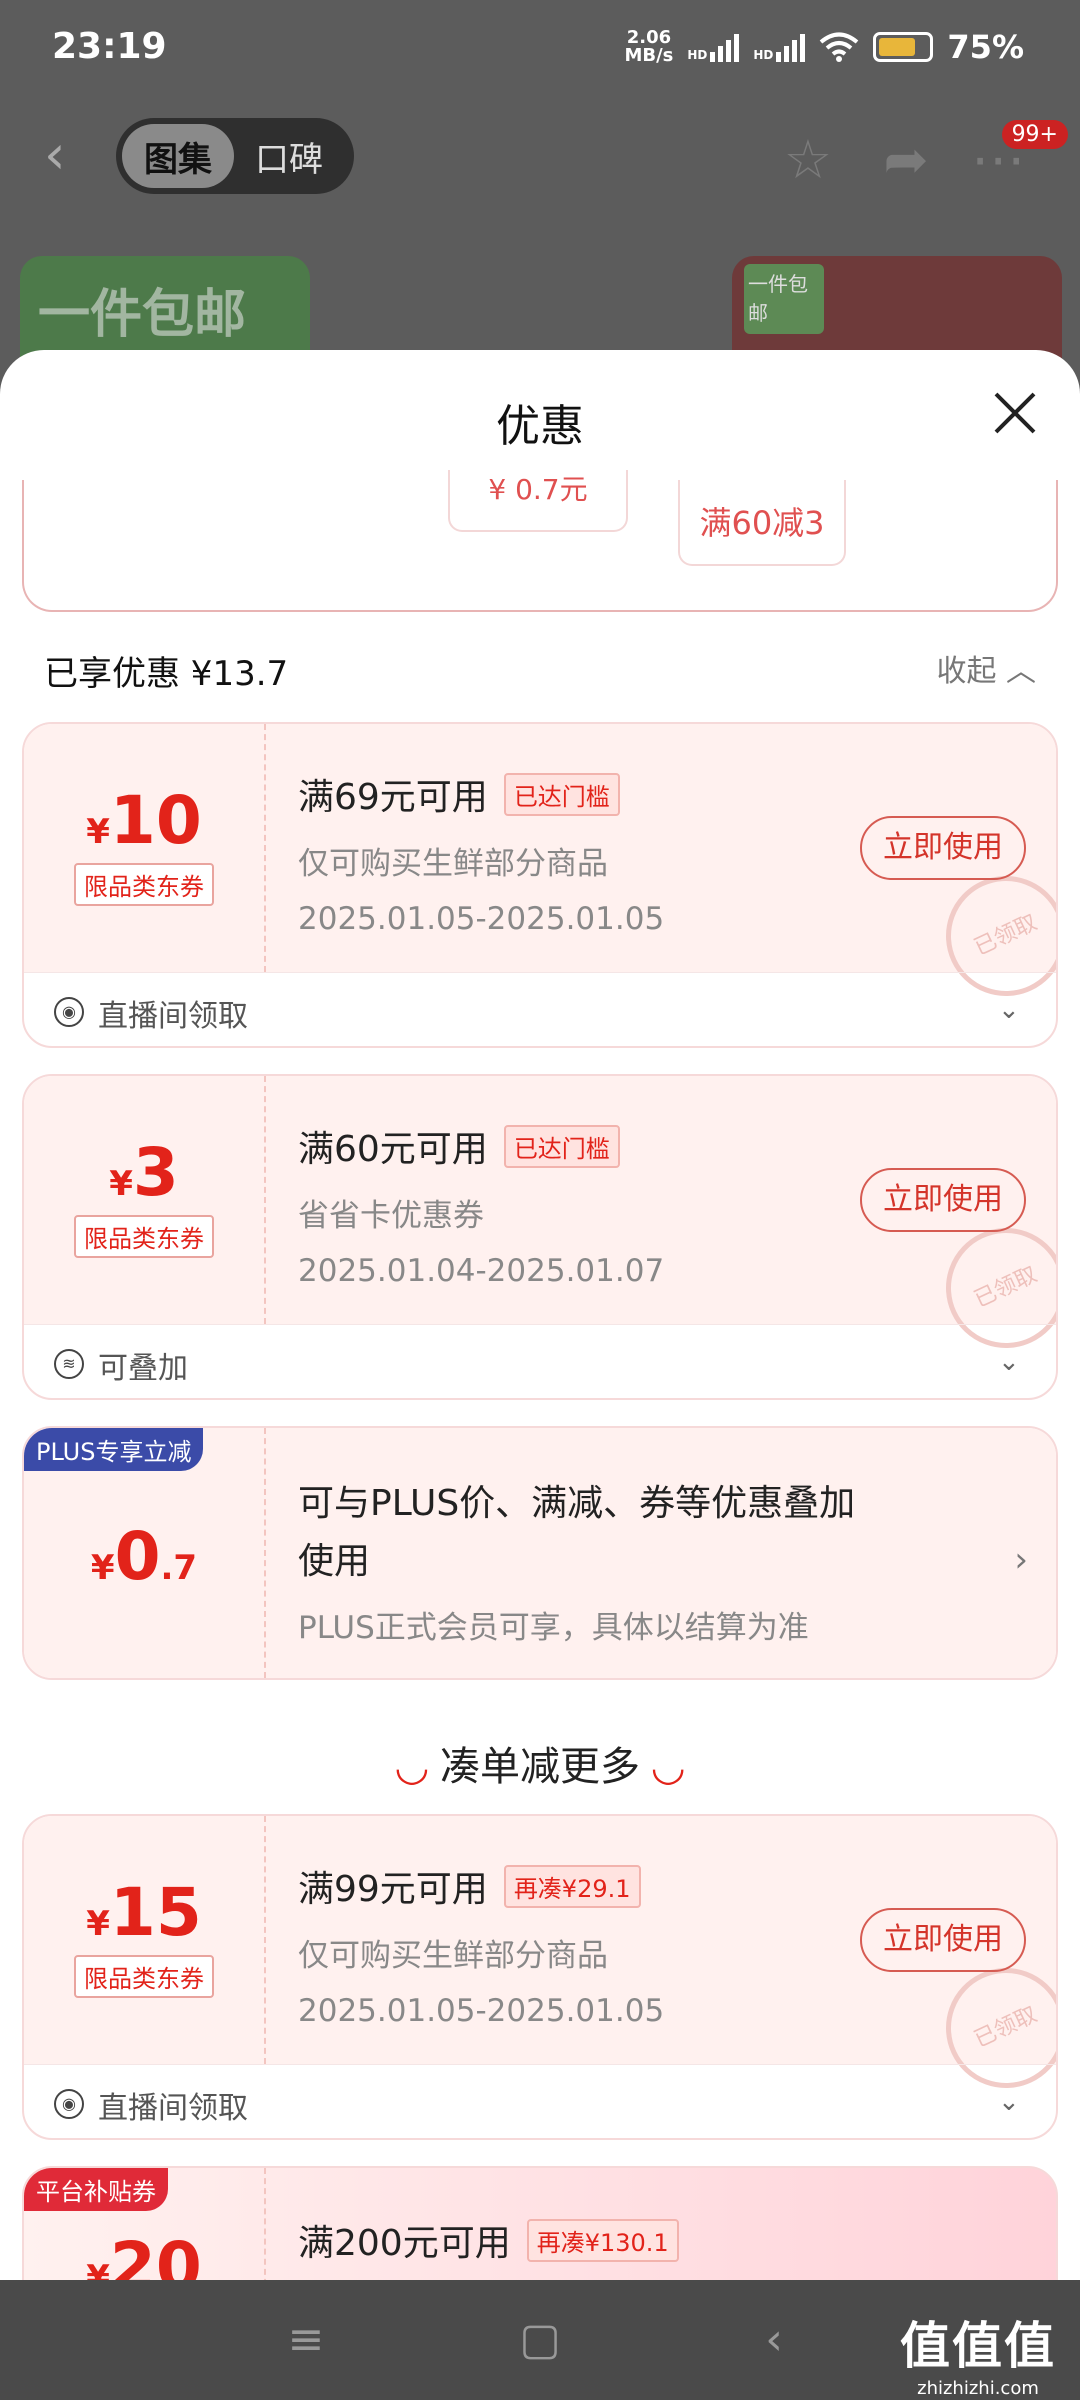 Image resolution: width=1080 pixels, height=2400 pixels. Describe the element at coordinates (289, 156) in the screenshot. I see `tab-reviews: 口碑` at that location.